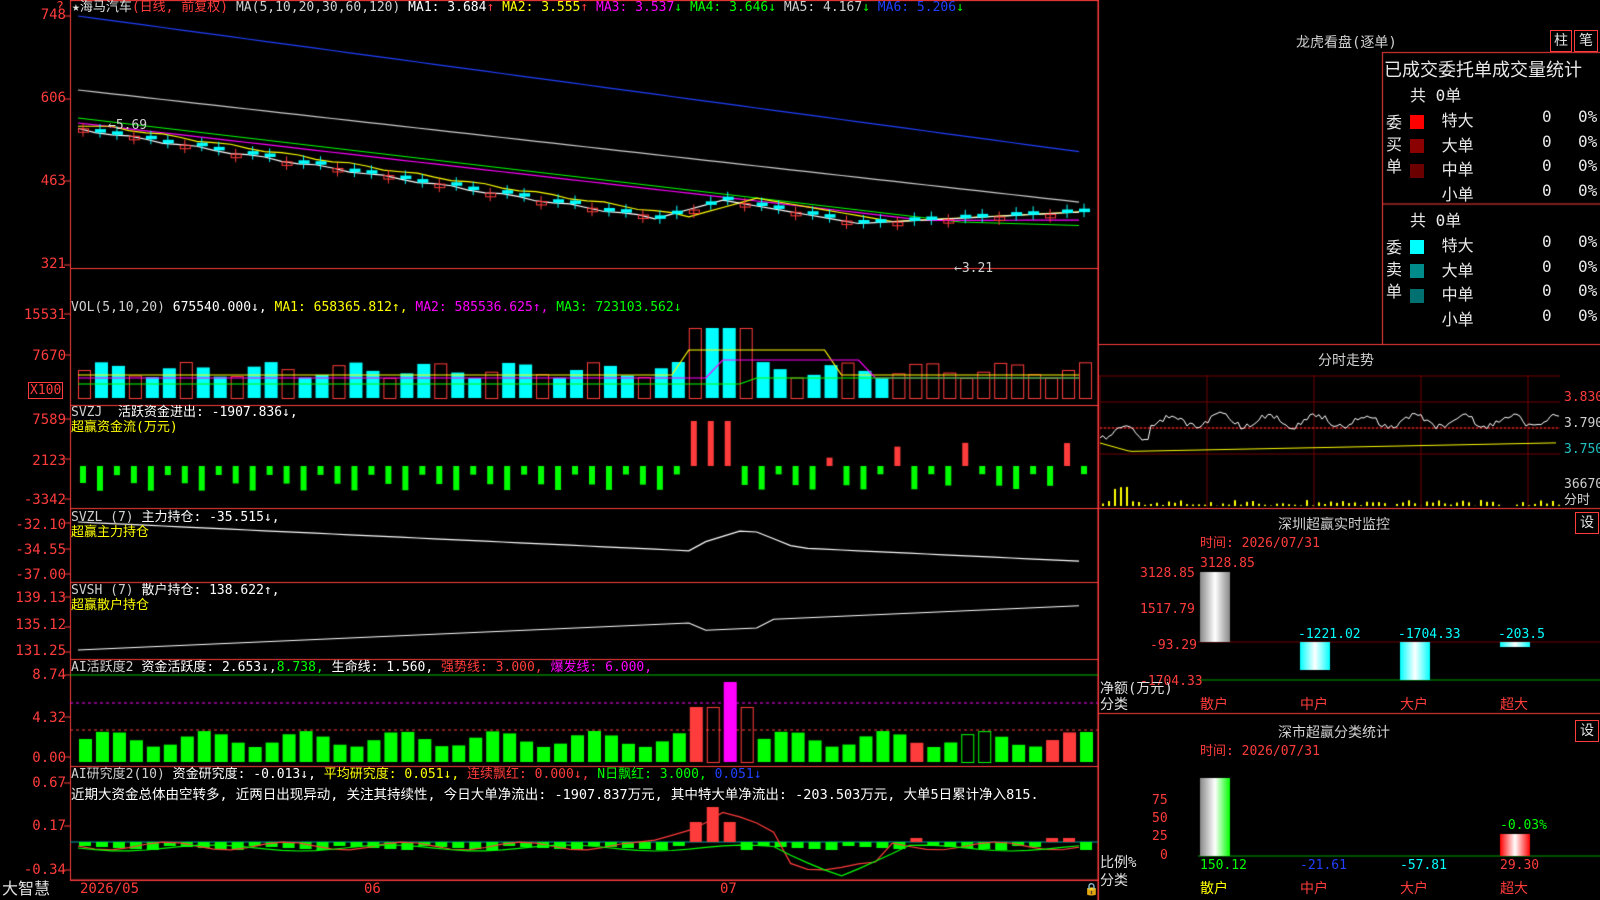  Describe the element at coordinates (1160, 800) in the screenshot. I see `classify-y-tick: 75` at that location.